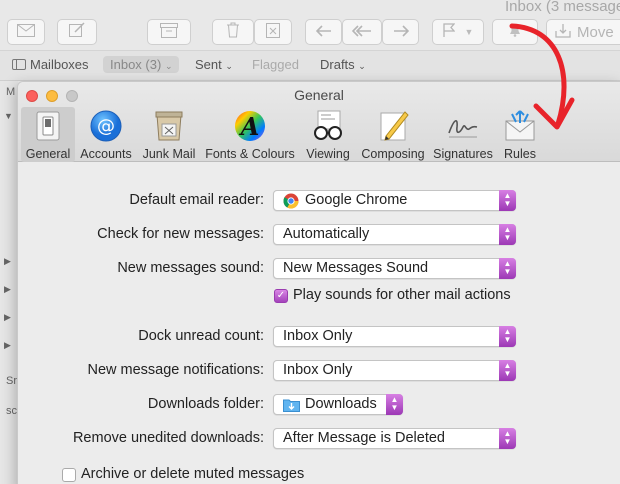  What do you see at coordinates (328, 126) in the screenshot?
I see `glasses-icon` at bounding box center [328, 126].